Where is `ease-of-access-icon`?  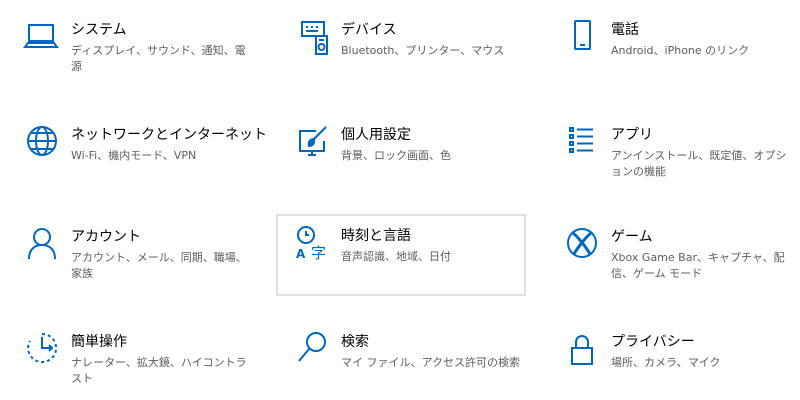
ease-of-access-icon is located at coordinates (42, 348).